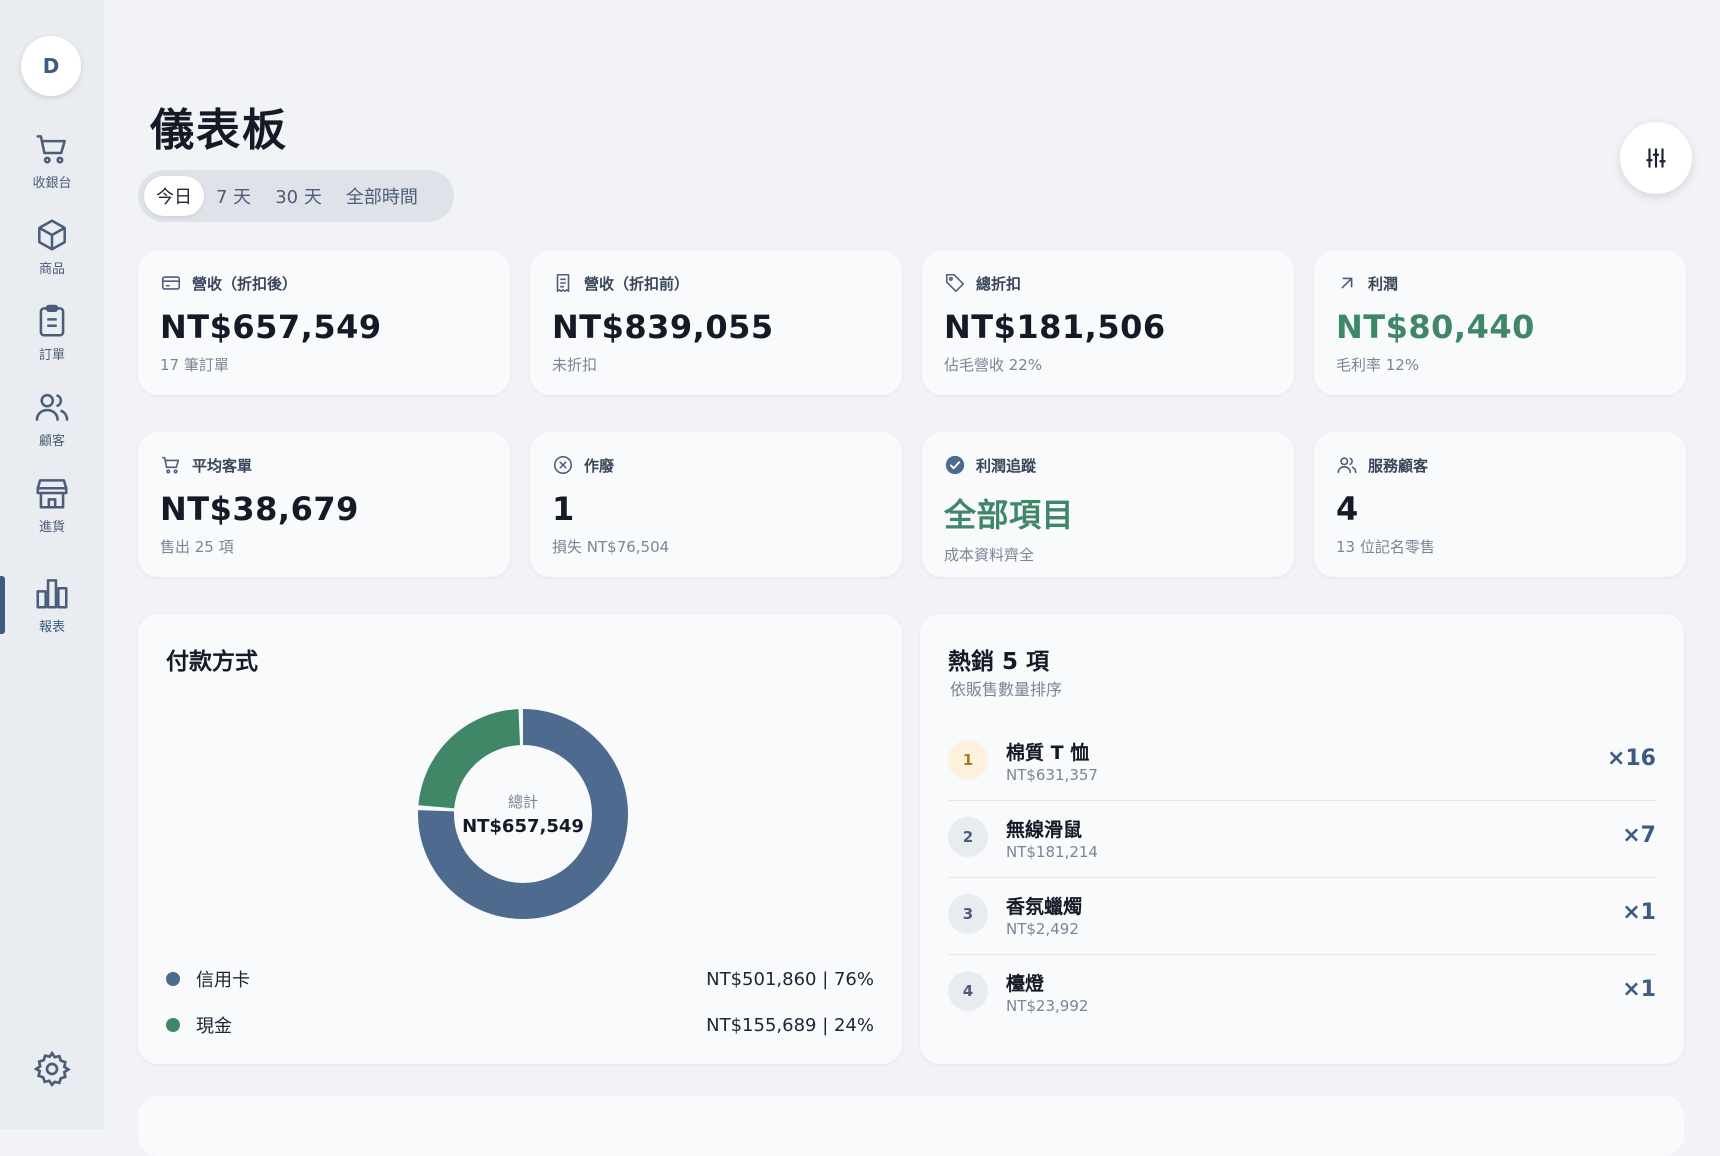 The image size is (1720, 1156). Describe the element at coordinates (1383, 283) in the screenshot. I see `stat-label: 利潤` at that location.